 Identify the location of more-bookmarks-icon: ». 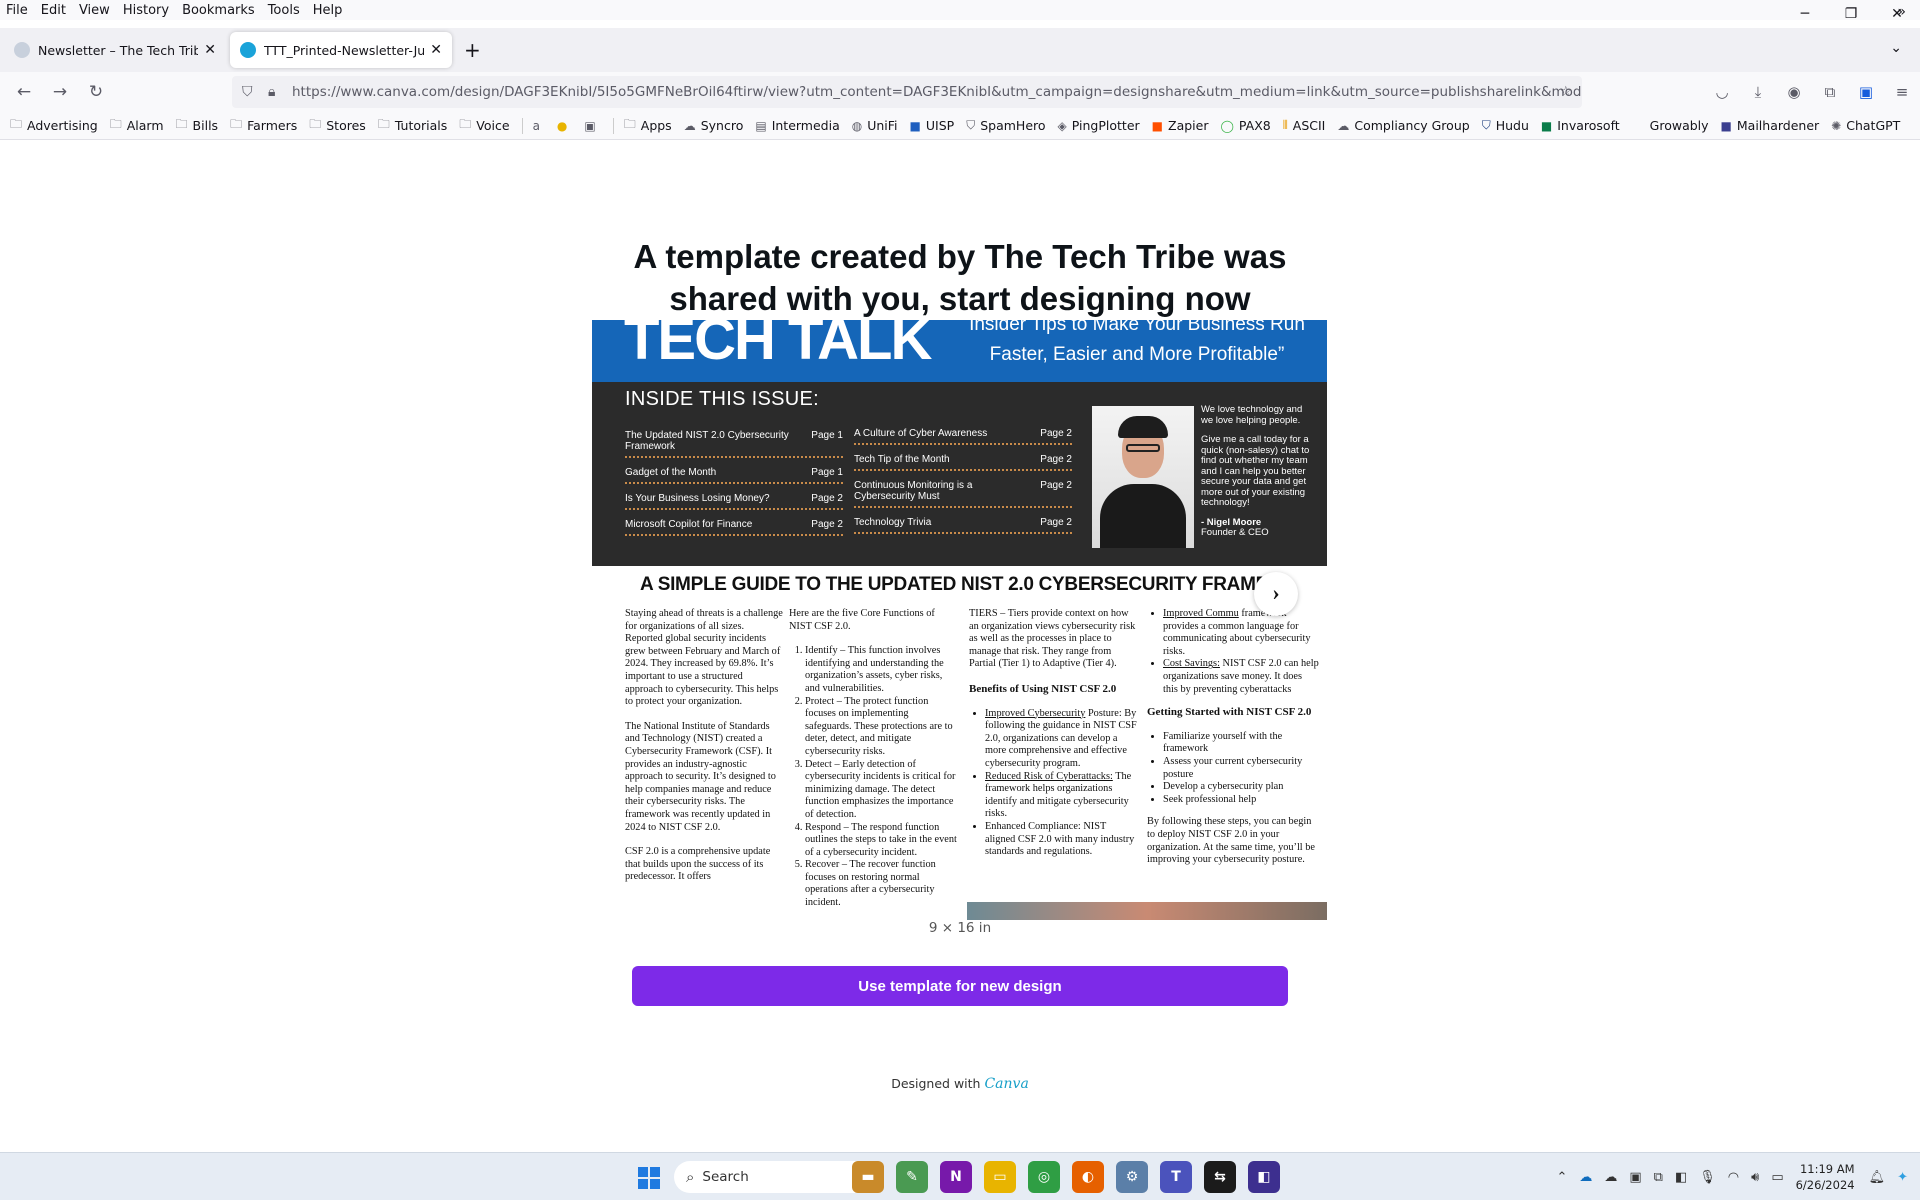
(1901, 12).